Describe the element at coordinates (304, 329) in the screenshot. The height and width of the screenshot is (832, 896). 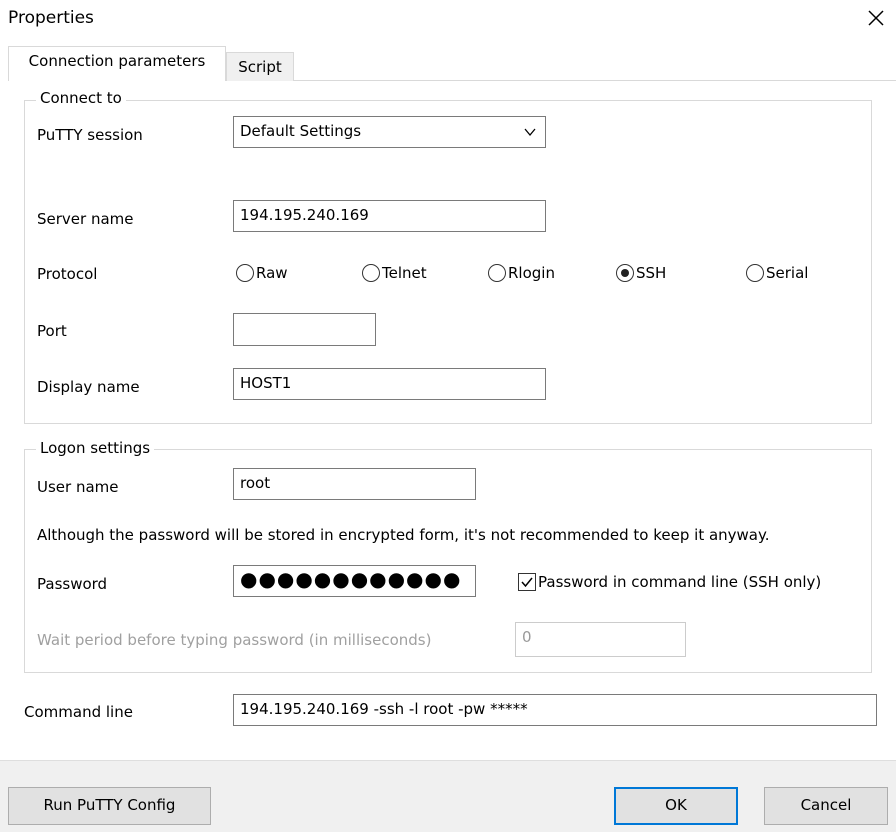
I see `port-input` at that location.